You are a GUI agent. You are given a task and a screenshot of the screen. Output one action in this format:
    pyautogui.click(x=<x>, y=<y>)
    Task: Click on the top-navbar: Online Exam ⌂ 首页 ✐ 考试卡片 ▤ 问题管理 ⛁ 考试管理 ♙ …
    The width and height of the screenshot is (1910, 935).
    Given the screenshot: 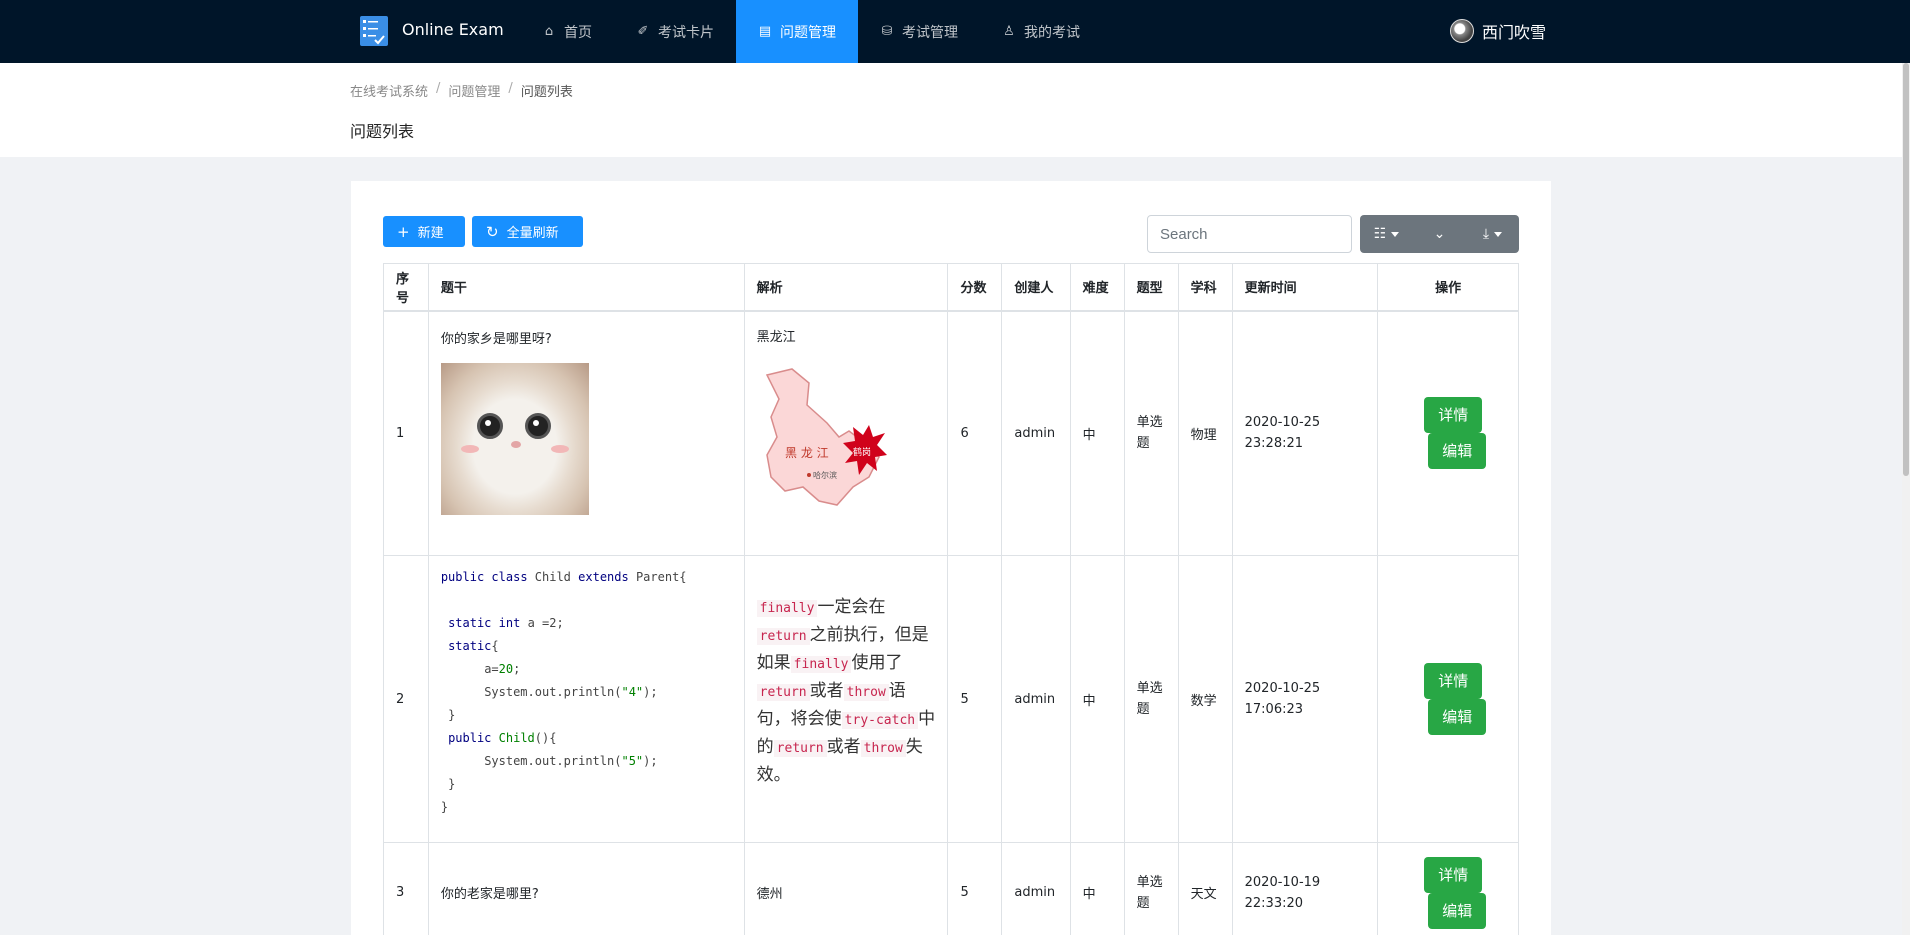 What is the action you would take?
    pyautogui.click(x=955, y=31)
    